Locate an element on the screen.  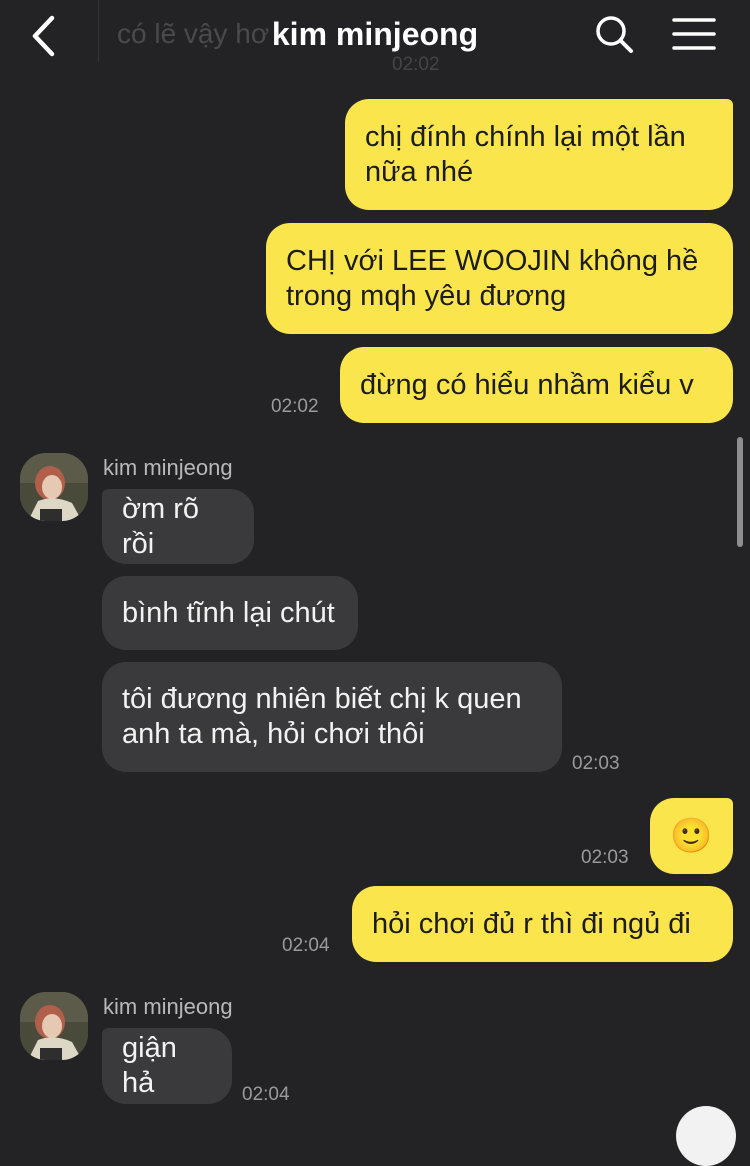
message-line: CHỊ với LEE WOOJIN không hề is located at coordinates (492, 260).